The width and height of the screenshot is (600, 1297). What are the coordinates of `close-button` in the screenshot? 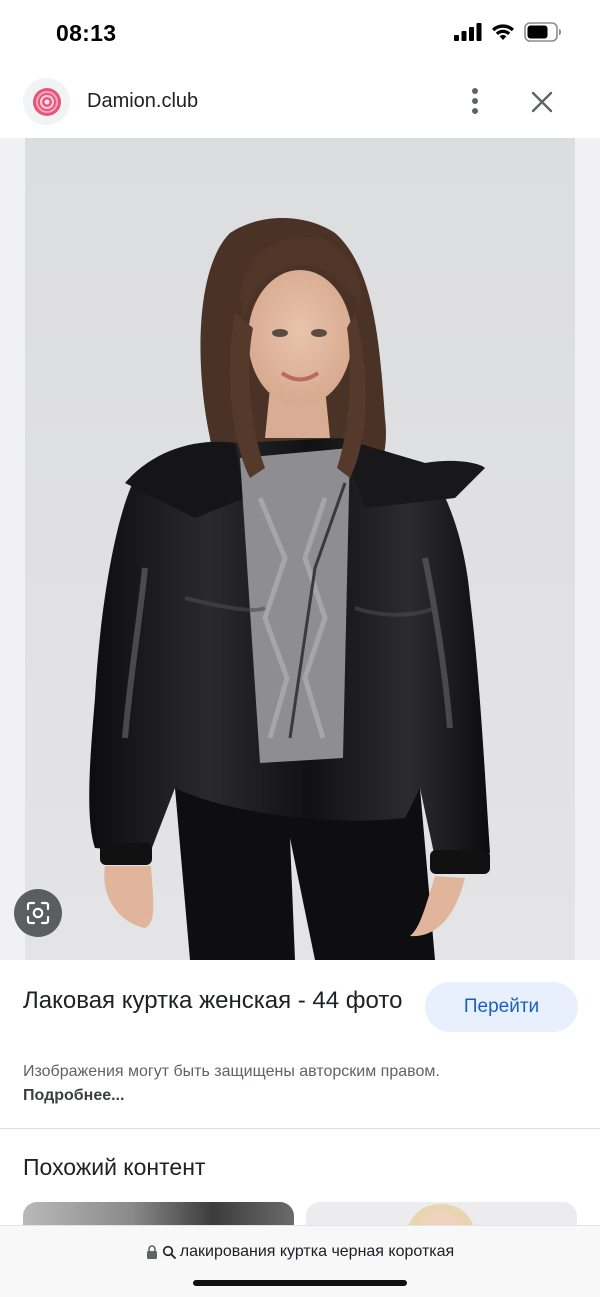 It's located at (542, 102).